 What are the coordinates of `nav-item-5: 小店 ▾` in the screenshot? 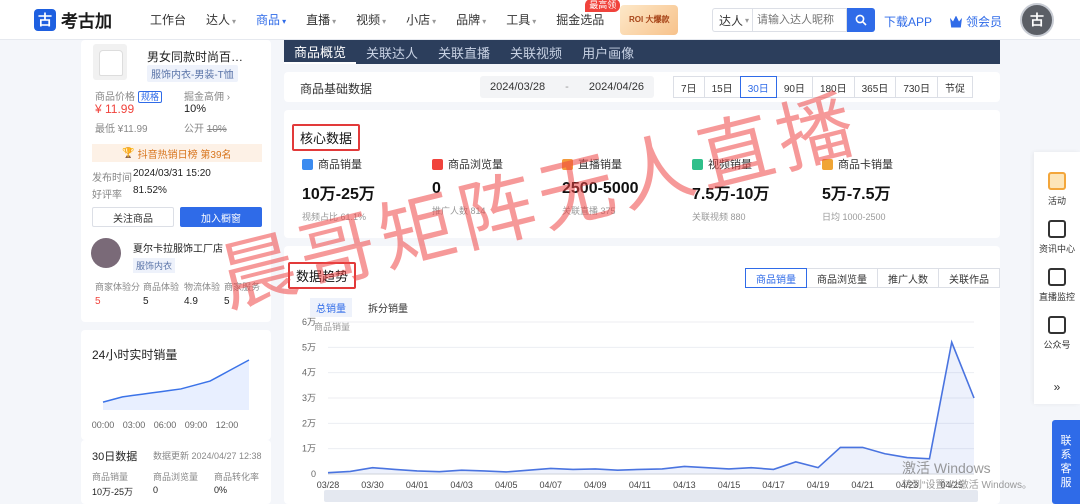 It's located at (421, 19).